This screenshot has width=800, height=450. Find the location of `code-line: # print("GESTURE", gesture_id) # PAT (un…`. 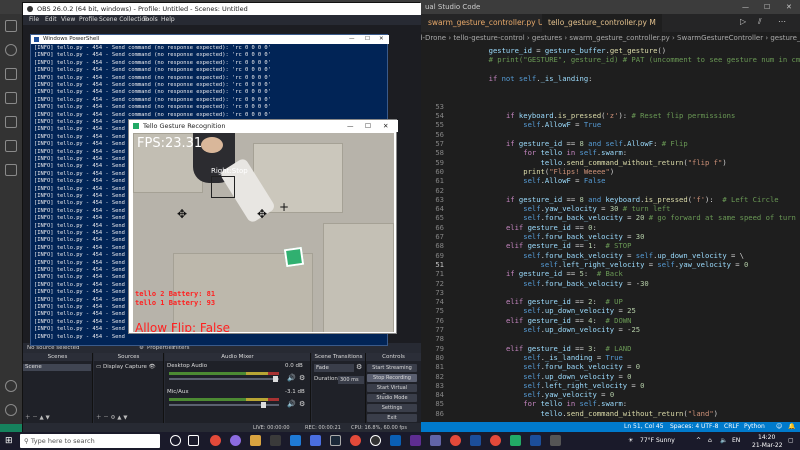

code-line: # print("GESTURE", gesture_id) # PAT (un… is located at coordinates (609, 60).